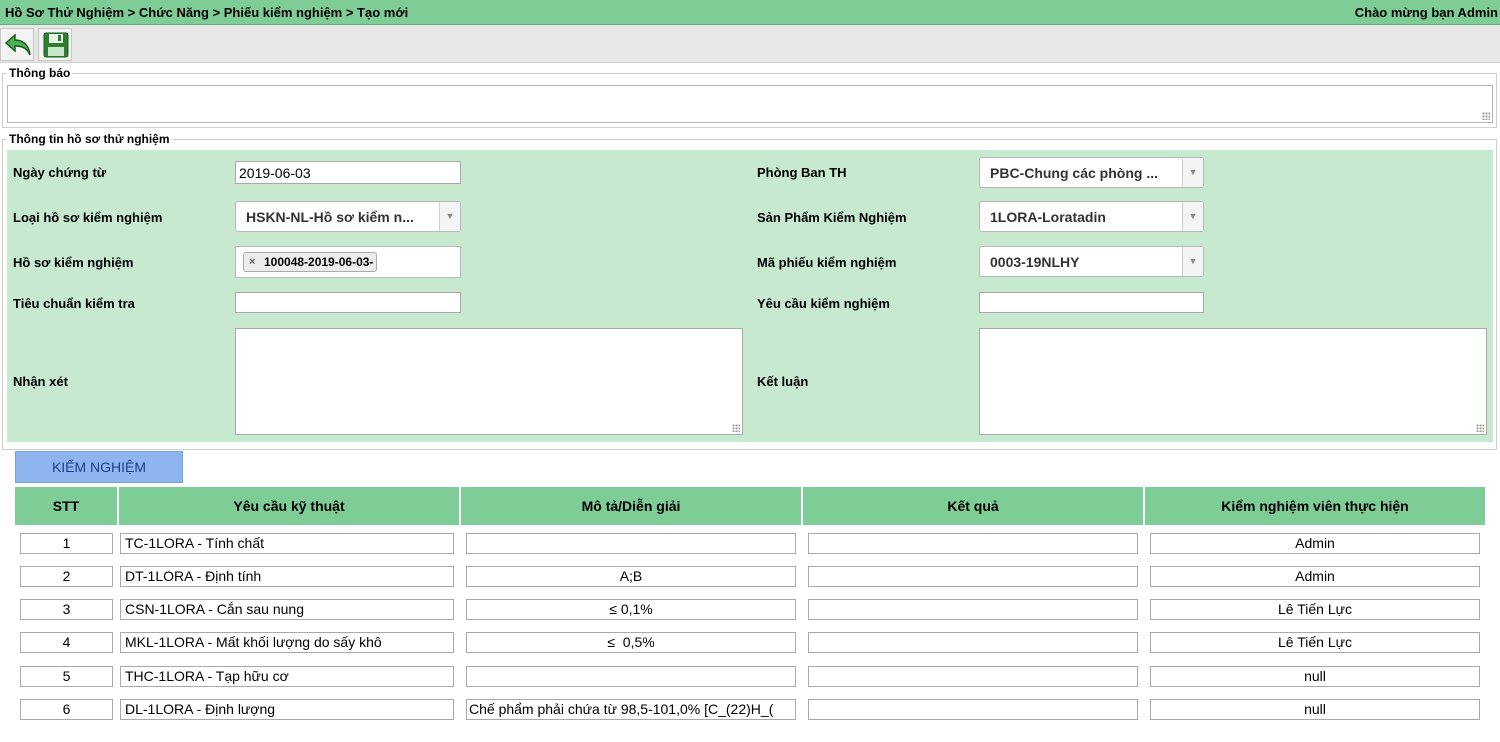 The width and height of the screenshot is (1500, 742). I want to click on loai-ho-so-select: HSKN-NL-Hồ sơ kiểm n... ▼, so click(348, 216).